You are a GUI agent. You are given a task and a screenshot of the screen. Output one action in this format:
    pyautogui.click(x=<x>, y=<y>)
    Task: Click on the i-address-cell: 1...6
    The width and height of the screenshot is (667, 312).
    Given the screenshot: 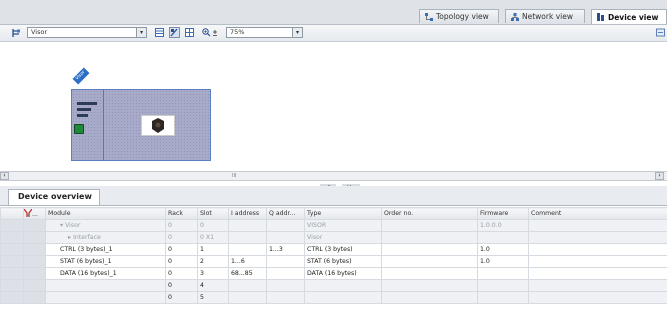 What is the action you would take?
    pyautogui.click(x=247, y=261)
    